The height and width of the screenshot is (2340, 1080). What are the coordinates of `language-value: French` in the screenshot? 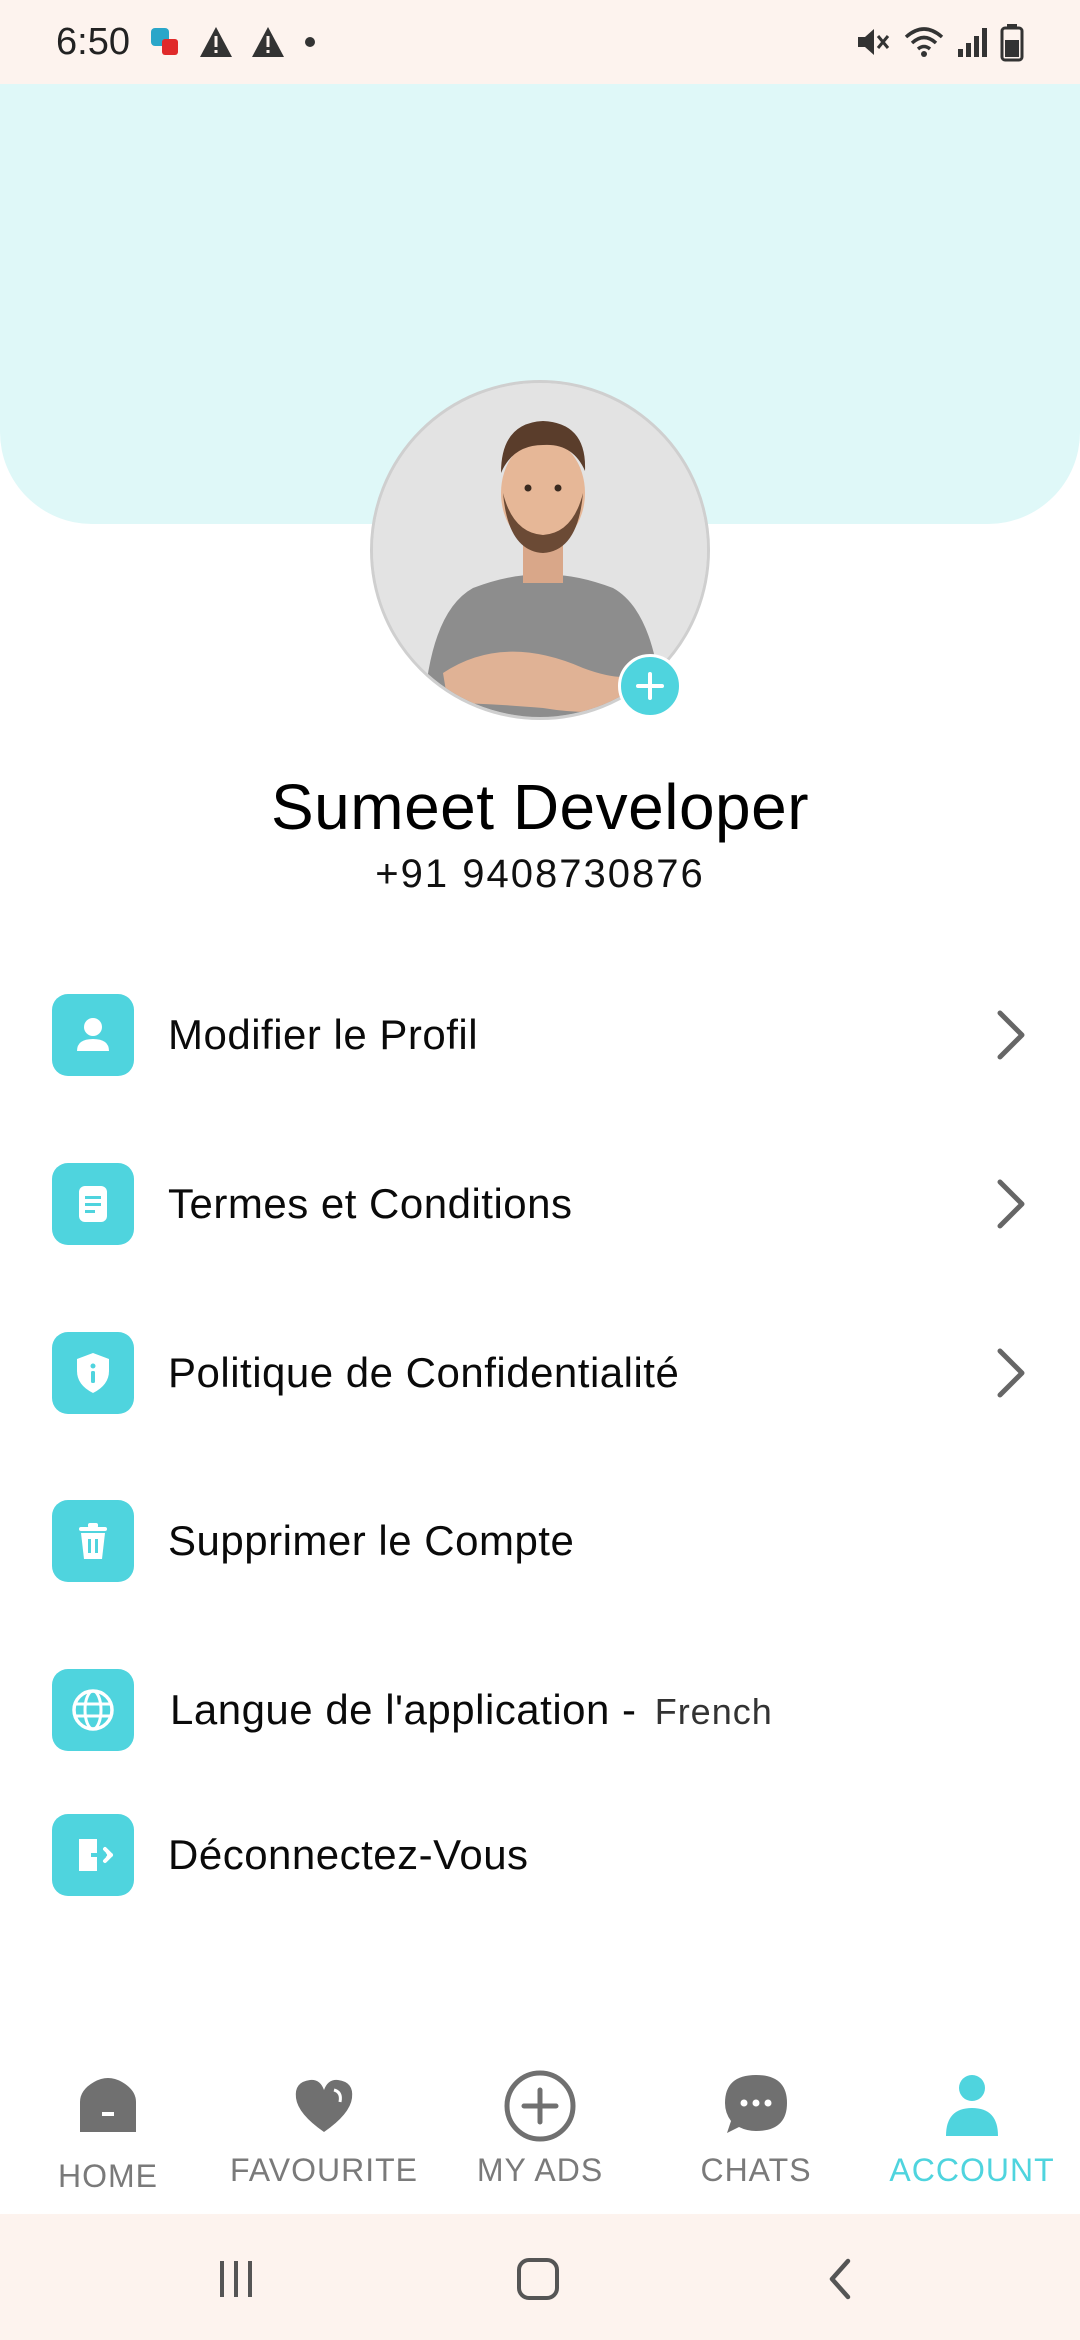 It's located at (713, 1711).